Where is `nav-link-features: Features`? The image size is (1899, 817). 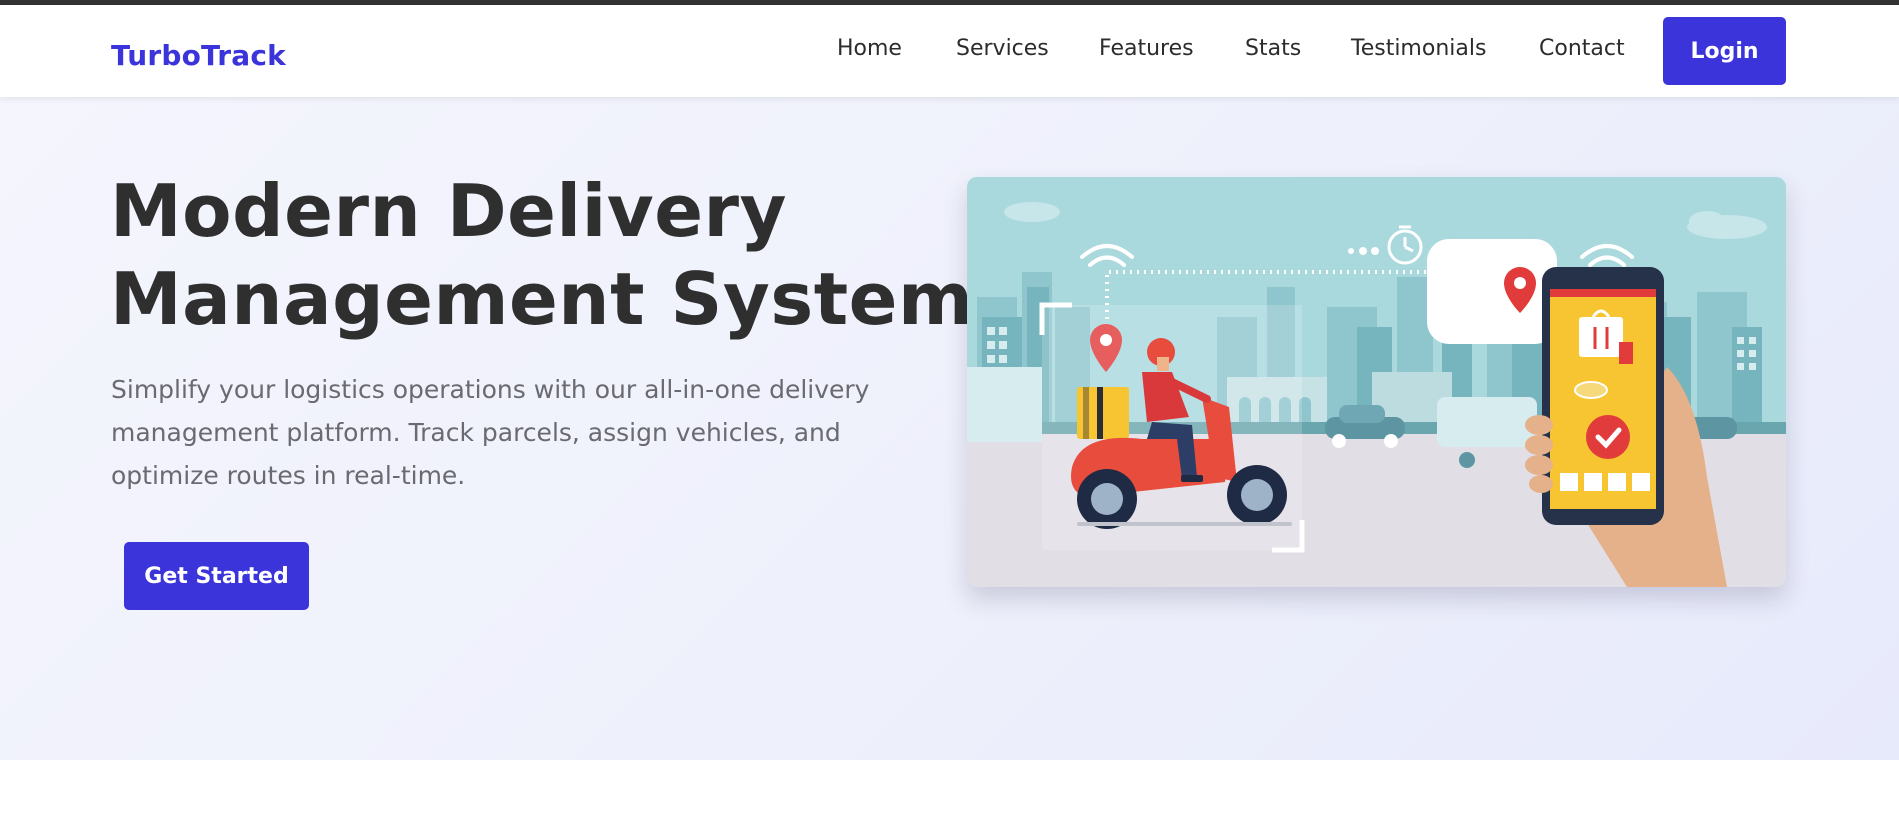 nav-link-features: Features is located at coordinates (1146, 48).